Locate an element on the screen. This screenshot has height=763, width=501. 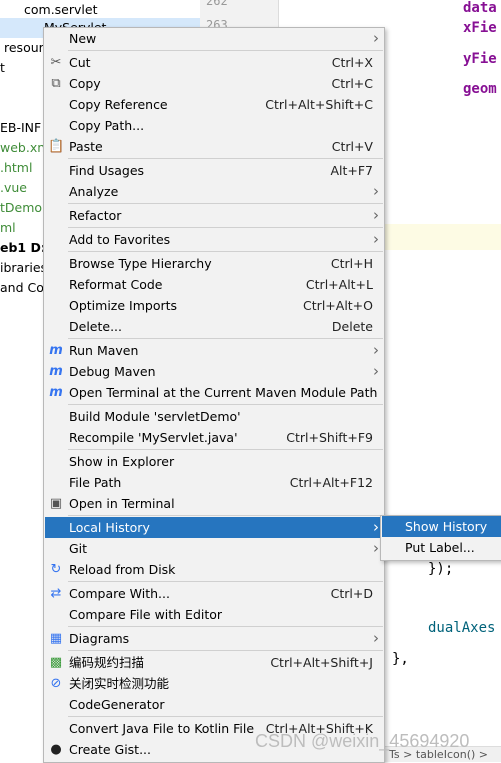
menu-item-optimize-imports: Optimize Imports Ctrl+Alt+O is located at coordinates (214, 305).